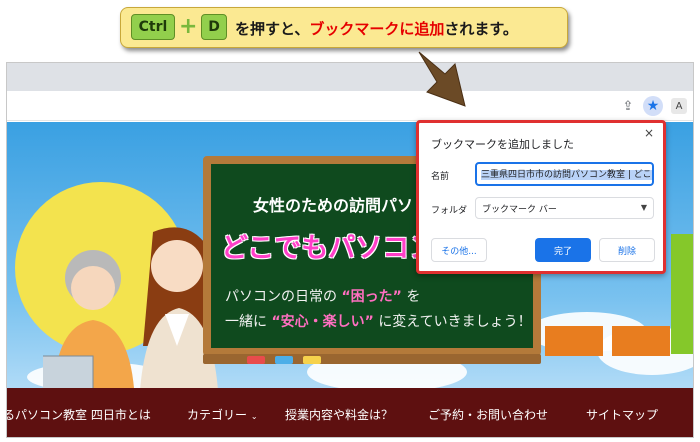 The width and height of the screenshot is (700, 442). What do you see at coordinates (449, 211) in the screenshot?
I see `folder-label: フォルダ` at bounding box center [449, 211].